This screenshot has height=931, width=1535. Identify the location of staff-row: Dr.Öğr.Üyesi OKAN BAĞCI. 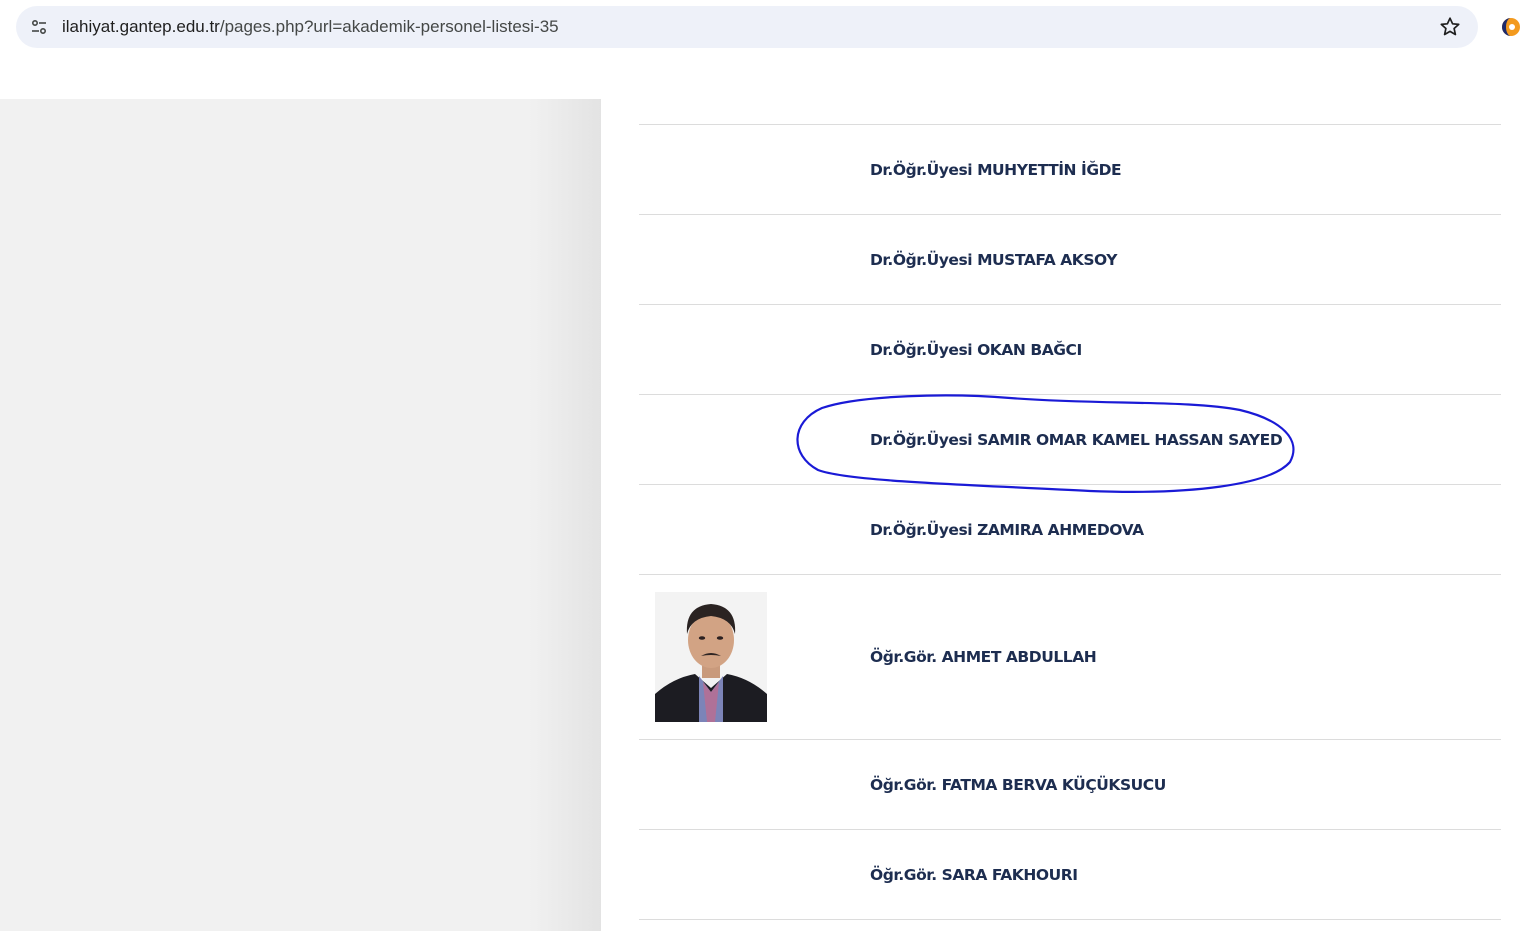
(1070, 349).